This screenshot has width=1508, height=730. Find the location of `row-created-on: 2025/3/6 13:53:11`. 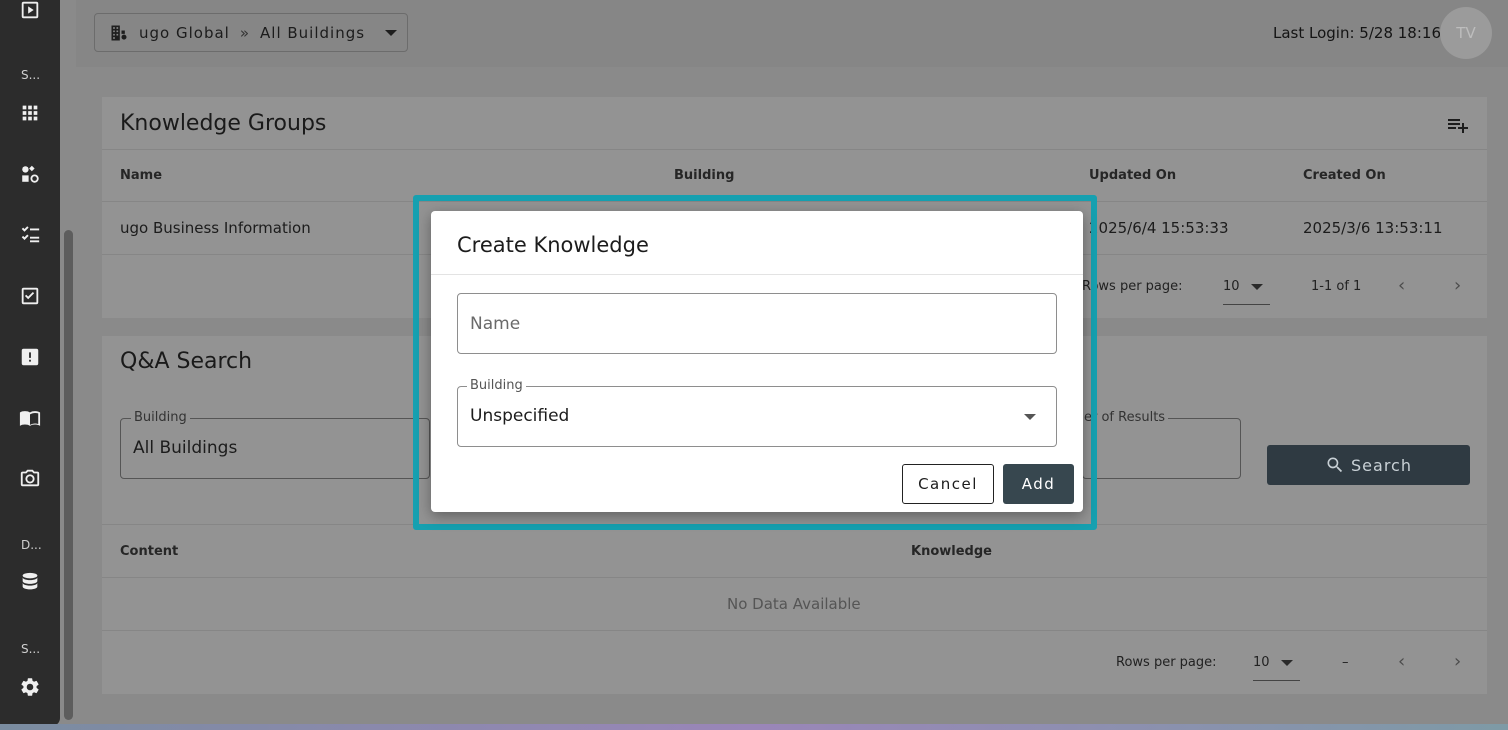

row-created-on: 2025/3/6 13:53:11 is located at coordinates (1373, 228).